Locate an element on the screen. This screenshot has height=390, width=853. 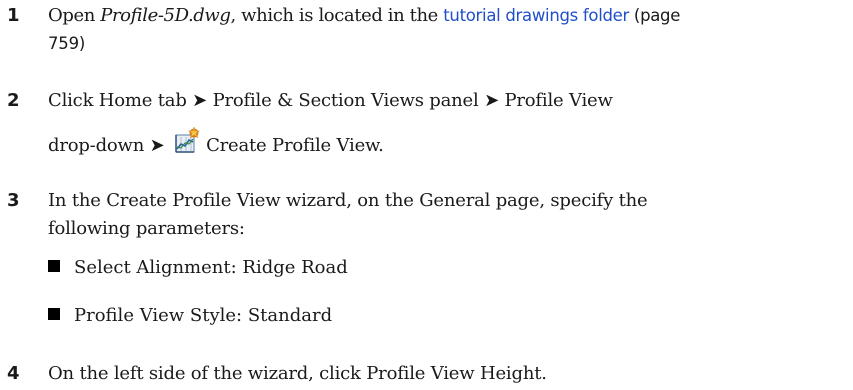
bullet-text: Select Alignment: Ridge Road is located at coordinates (211, 267).